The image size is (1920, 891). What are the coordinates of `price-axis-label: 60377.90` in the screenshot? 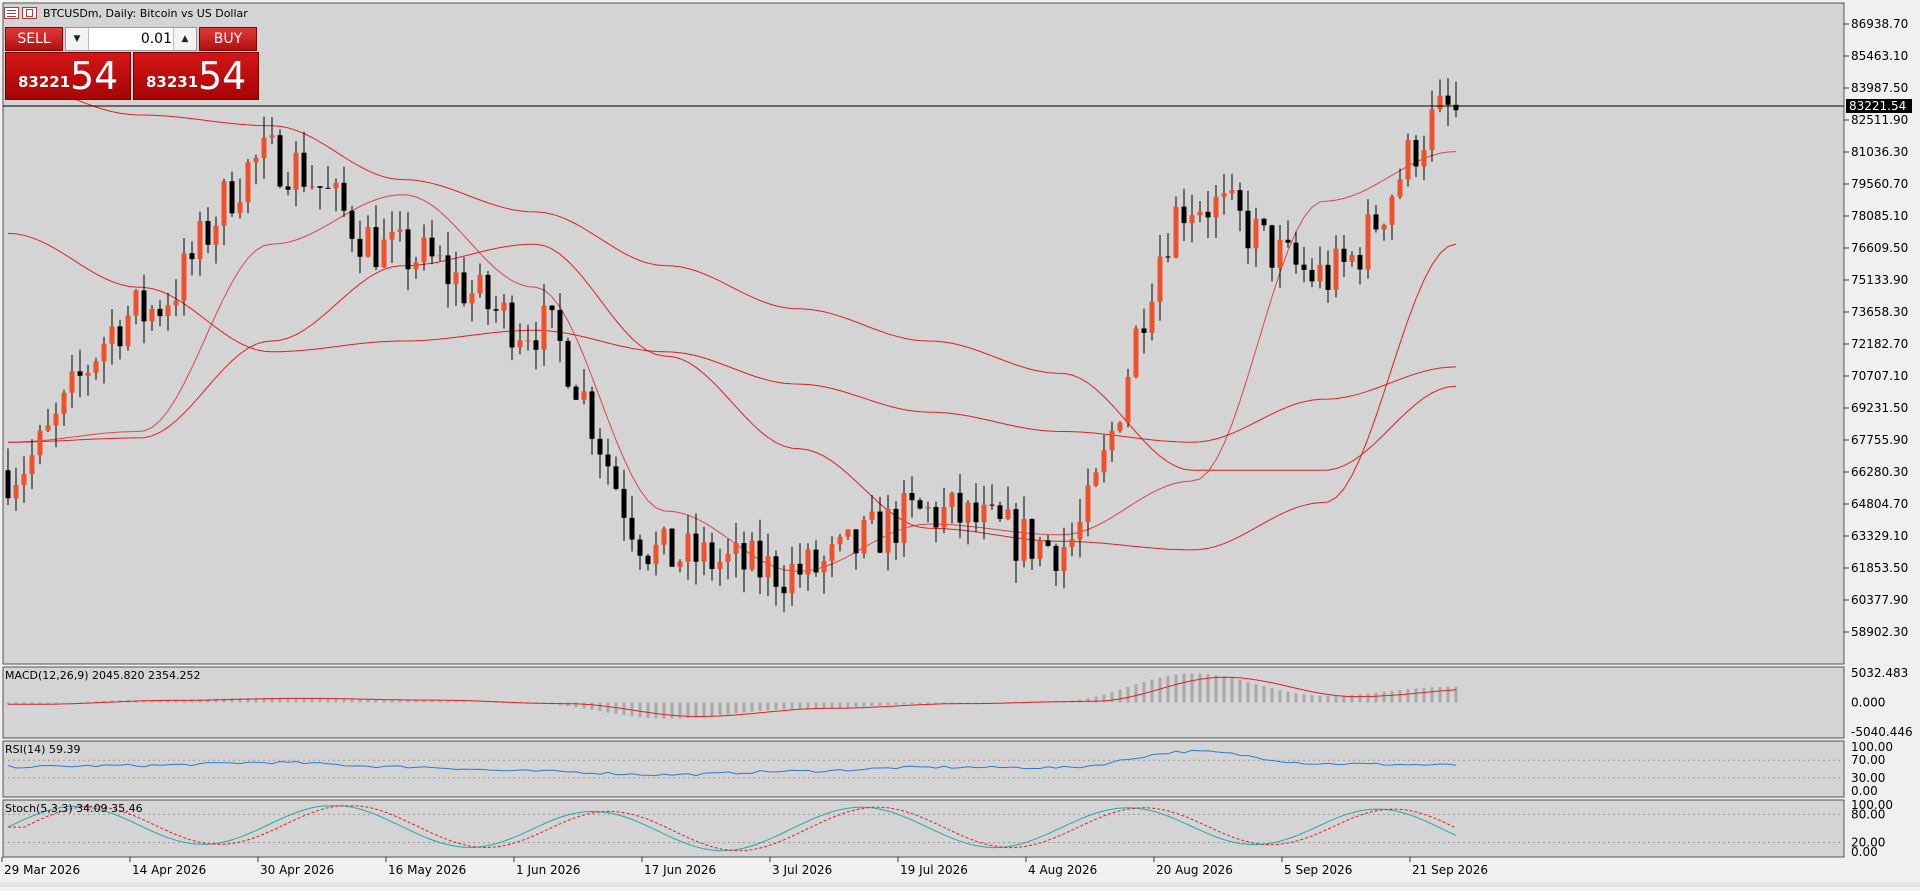 It's located at (1879, 600).